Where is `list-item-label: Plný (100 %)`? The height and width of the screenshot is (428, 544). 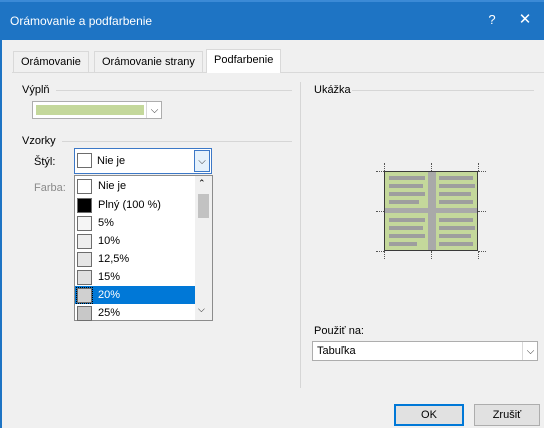
list-item-label: Plný (100 %) is located at coordinates (129, 205).